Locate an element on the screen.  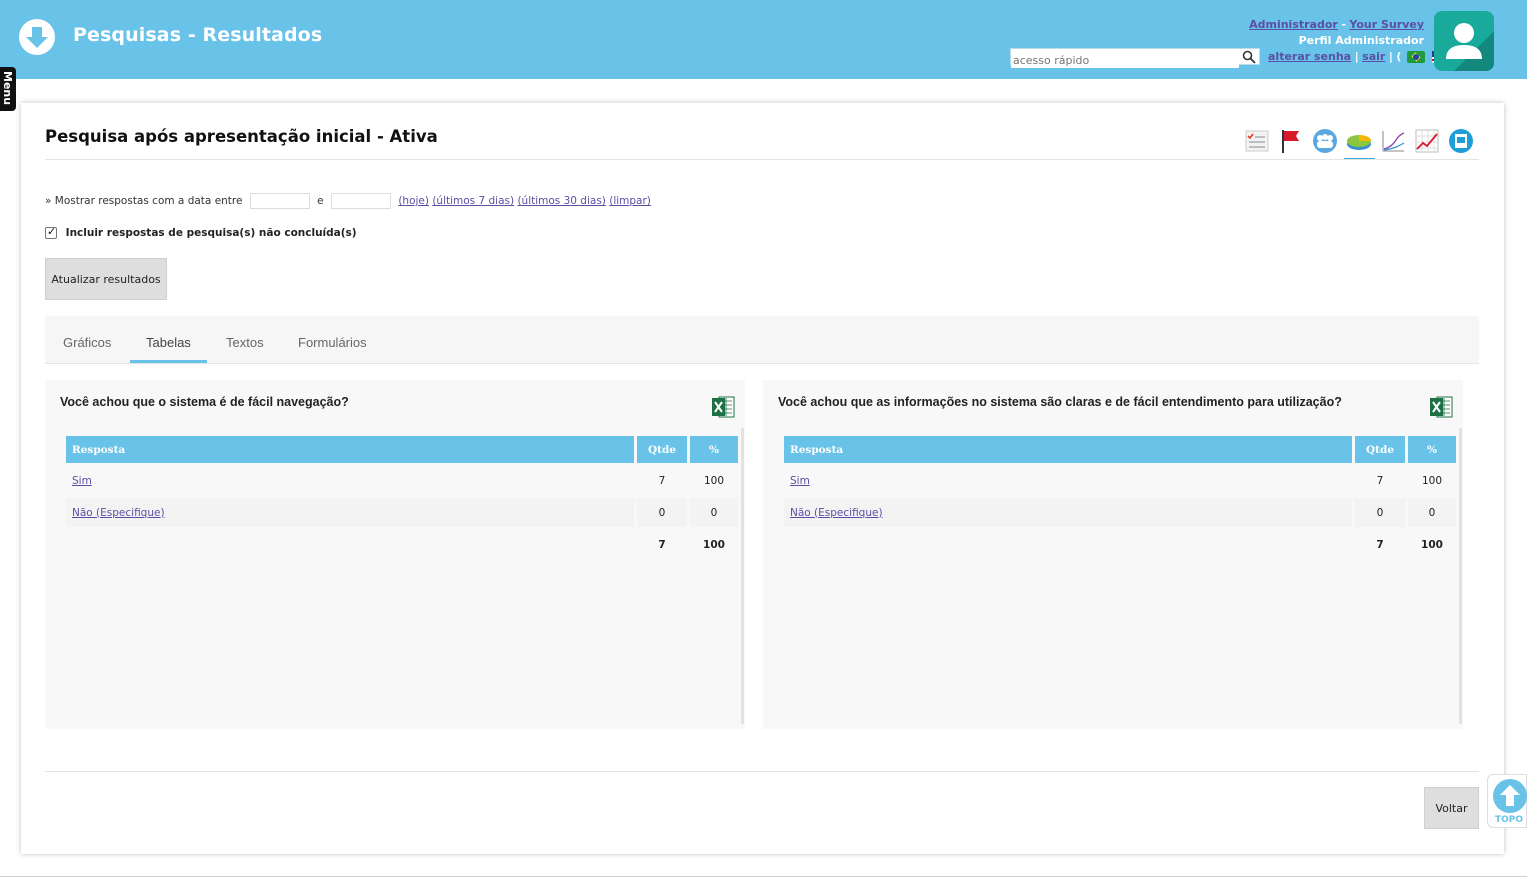
menu-toggle: Menu is located at coordinates (8, 89).